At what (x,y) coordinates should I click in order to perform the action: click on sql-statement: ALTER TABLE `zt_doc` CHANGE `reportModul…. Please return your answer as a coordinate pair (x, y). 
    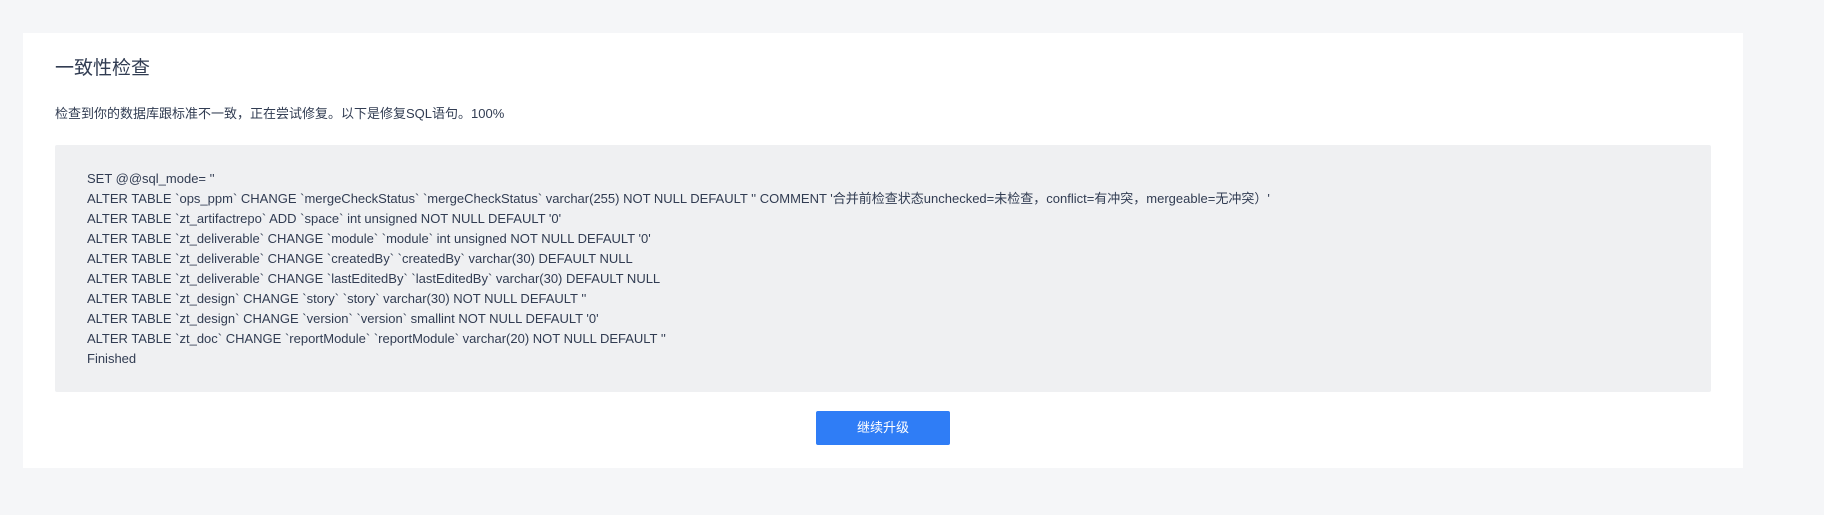
    Looking at the image, I should click on (376, 338).